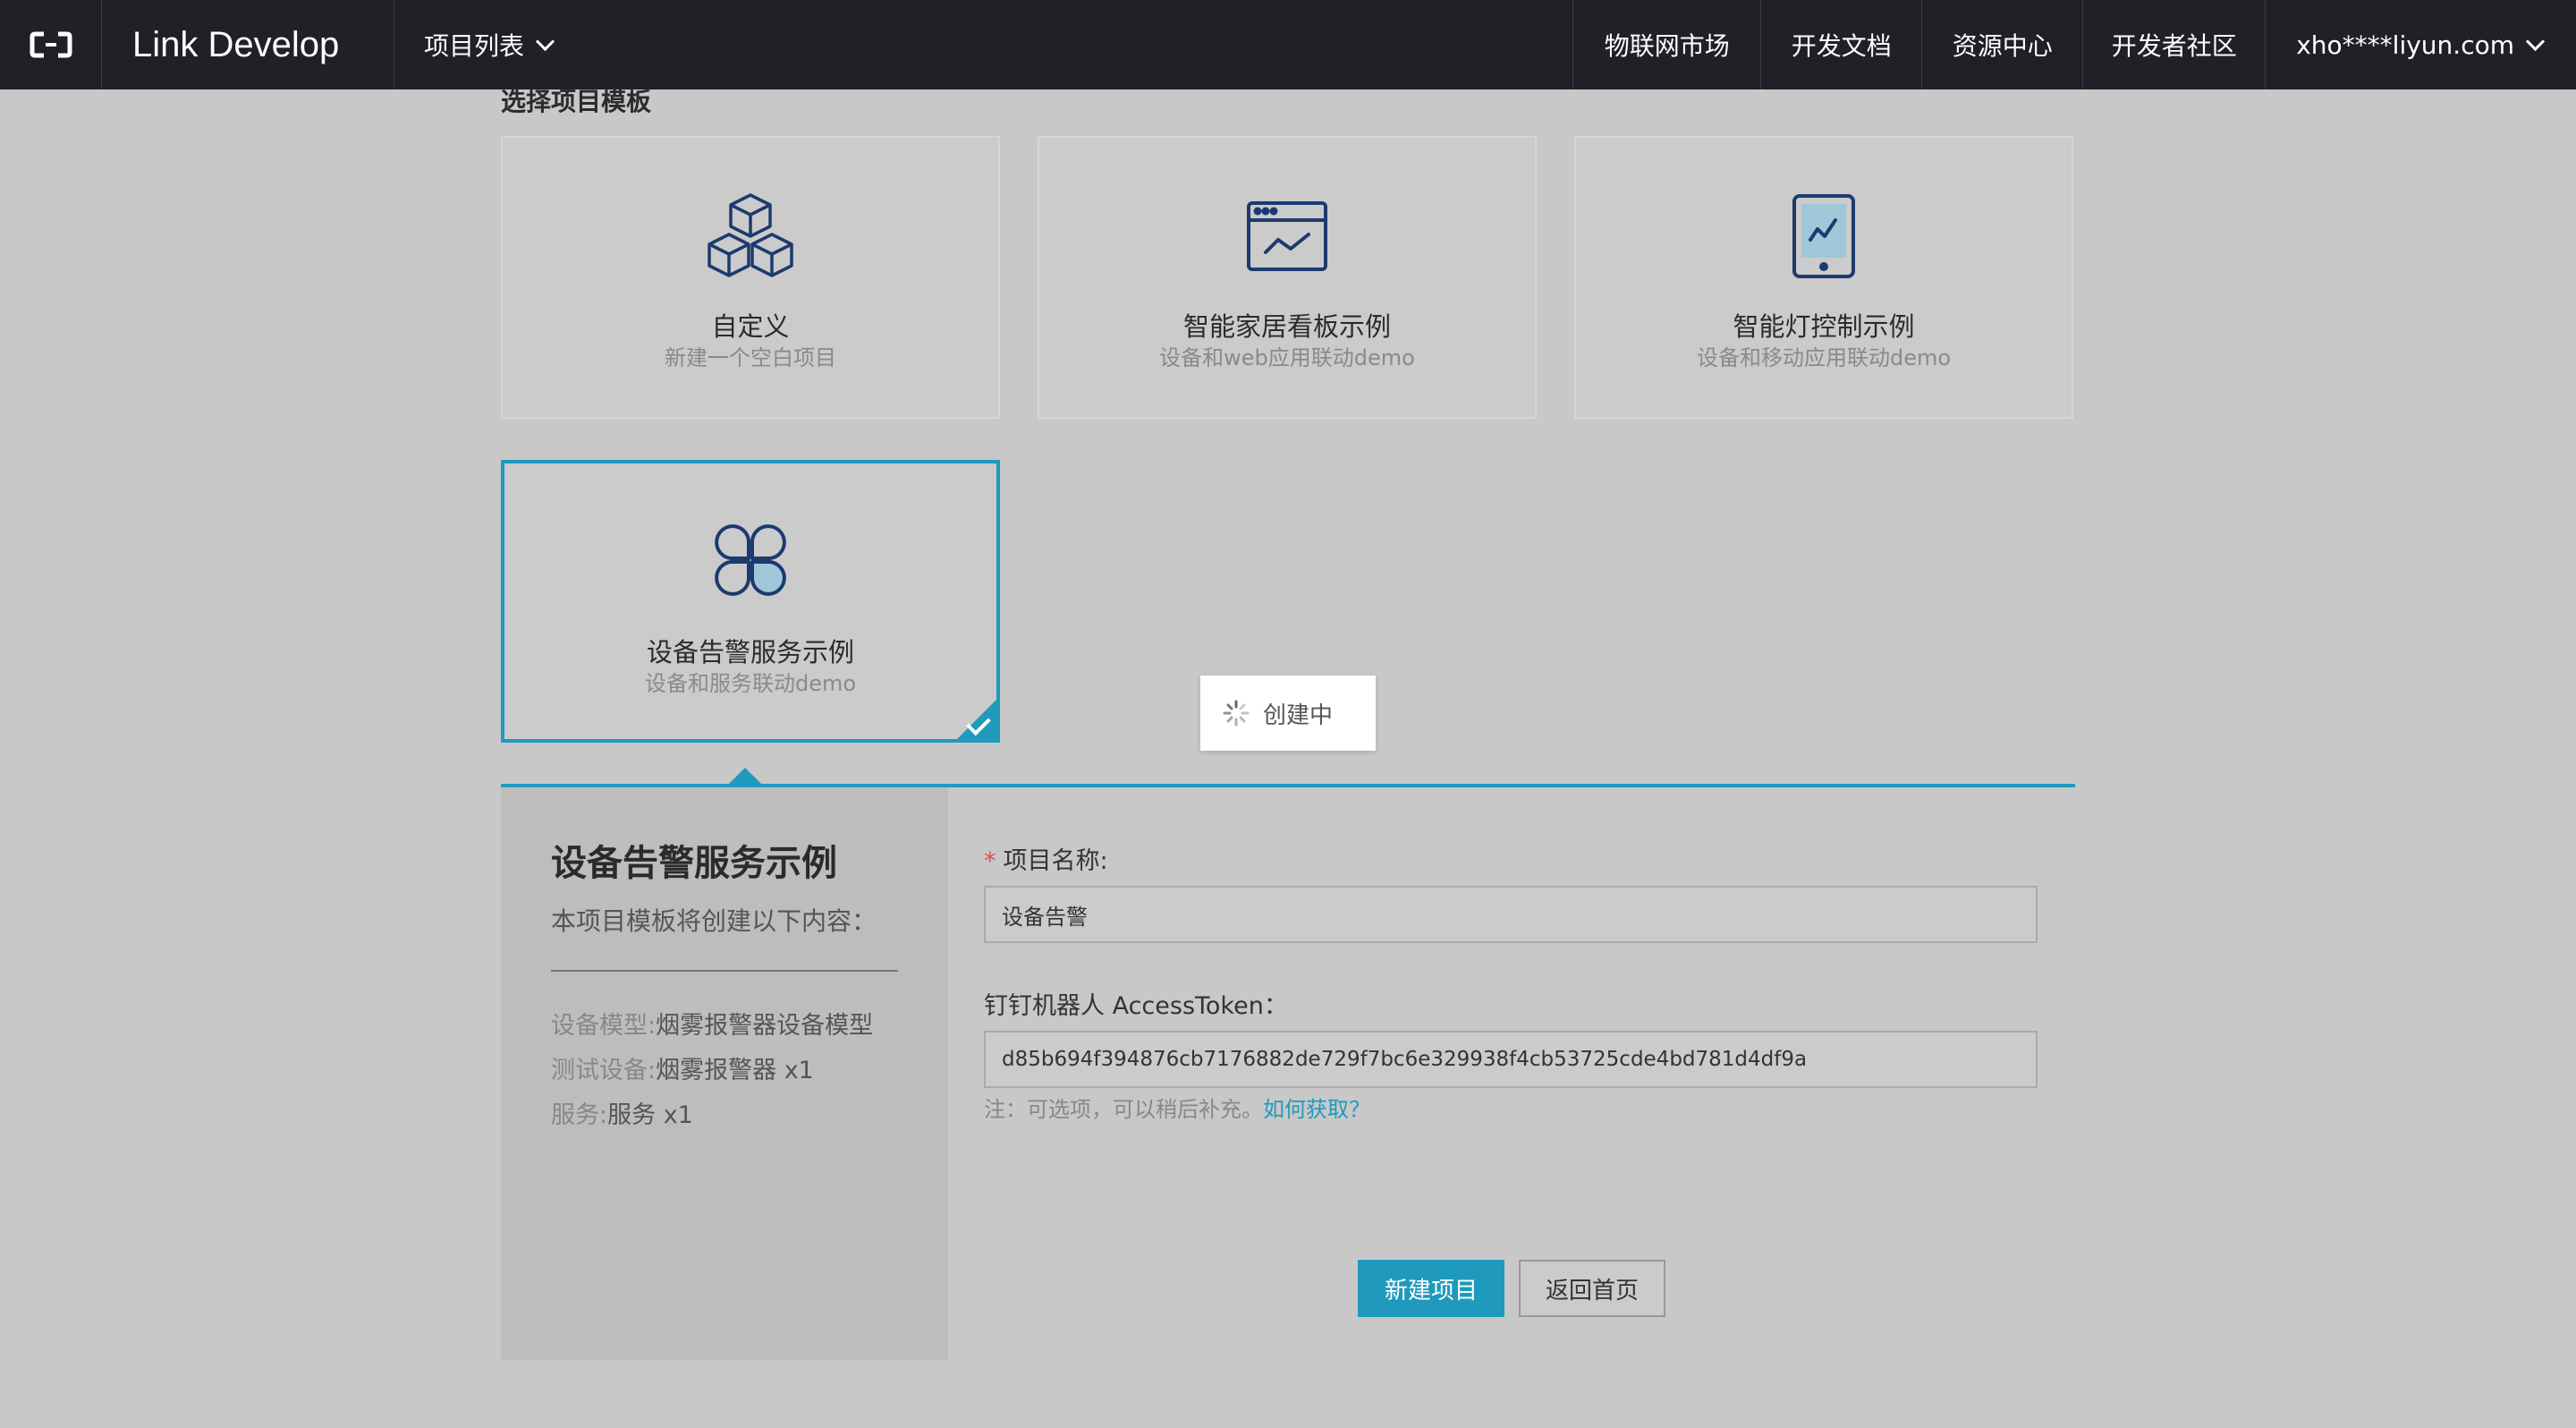  Describe the element at coordinates (1287, 277) in the screenshot. I see `template-card-smart-home: 智能家居看板示例 设备和web应用联动demo` at that location.